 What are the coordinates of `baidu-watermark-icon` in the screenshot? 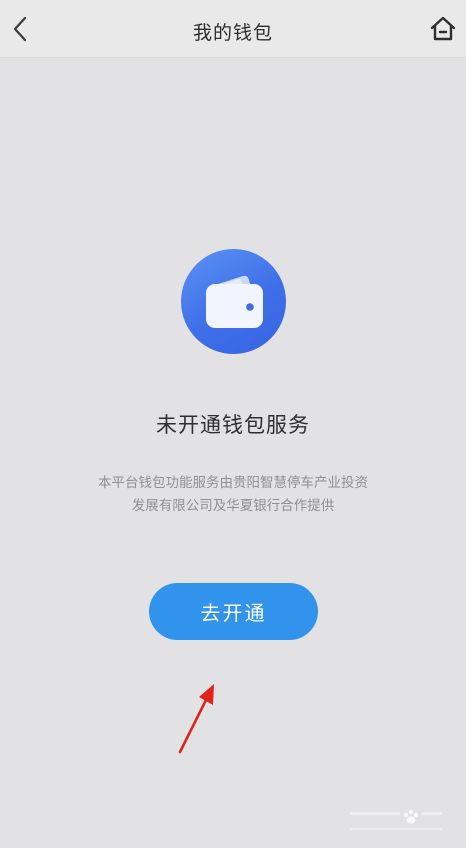 It's located at (396, 819).